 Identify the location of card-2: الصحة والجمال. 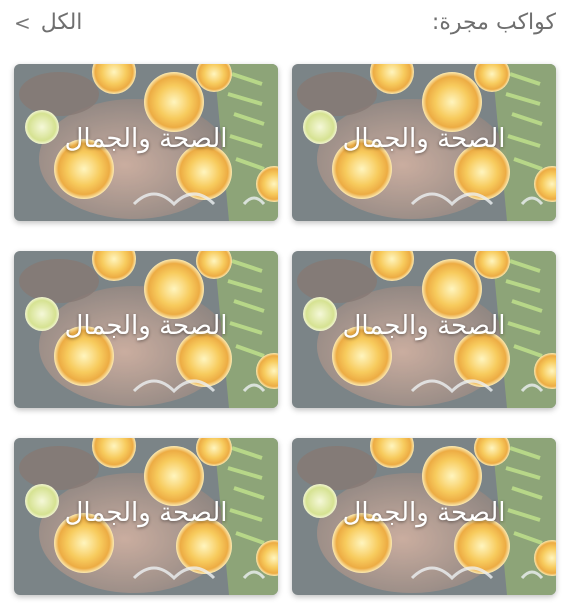
(146, 142).